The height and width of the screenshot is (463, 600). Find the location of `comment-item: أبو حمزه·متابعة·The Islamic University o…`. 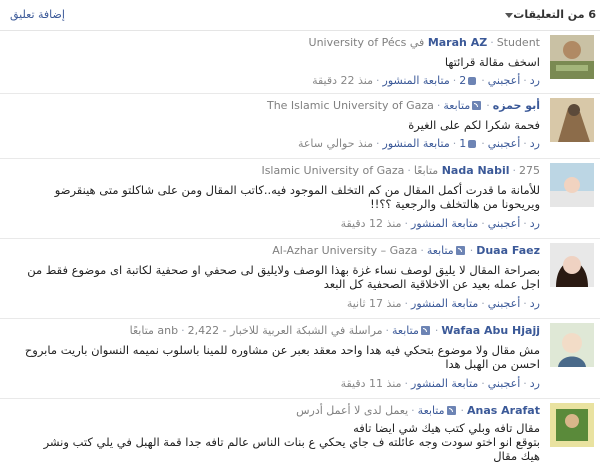

comment-item: أبو حمزه·متابعة·The Islamic University o… is located at coordinates (300, 126).